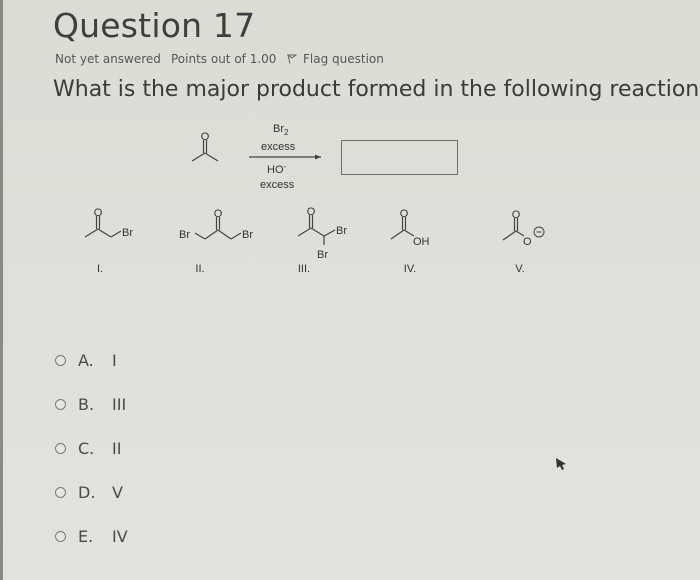  Describe the element at coordinates (86, 360) in the screenshot. I see `option-letter: A.` at that location.